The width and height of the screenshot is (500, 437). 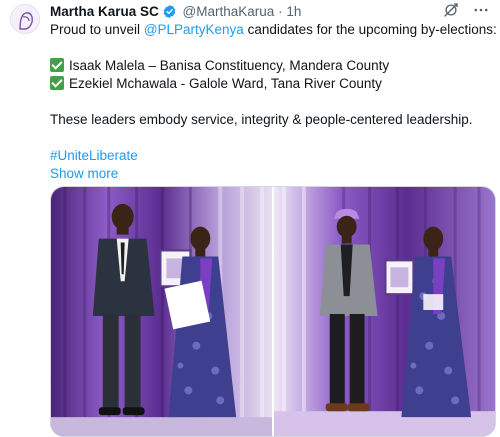 I want to click on show-more-link: Show more, so click(x=84, y=173).